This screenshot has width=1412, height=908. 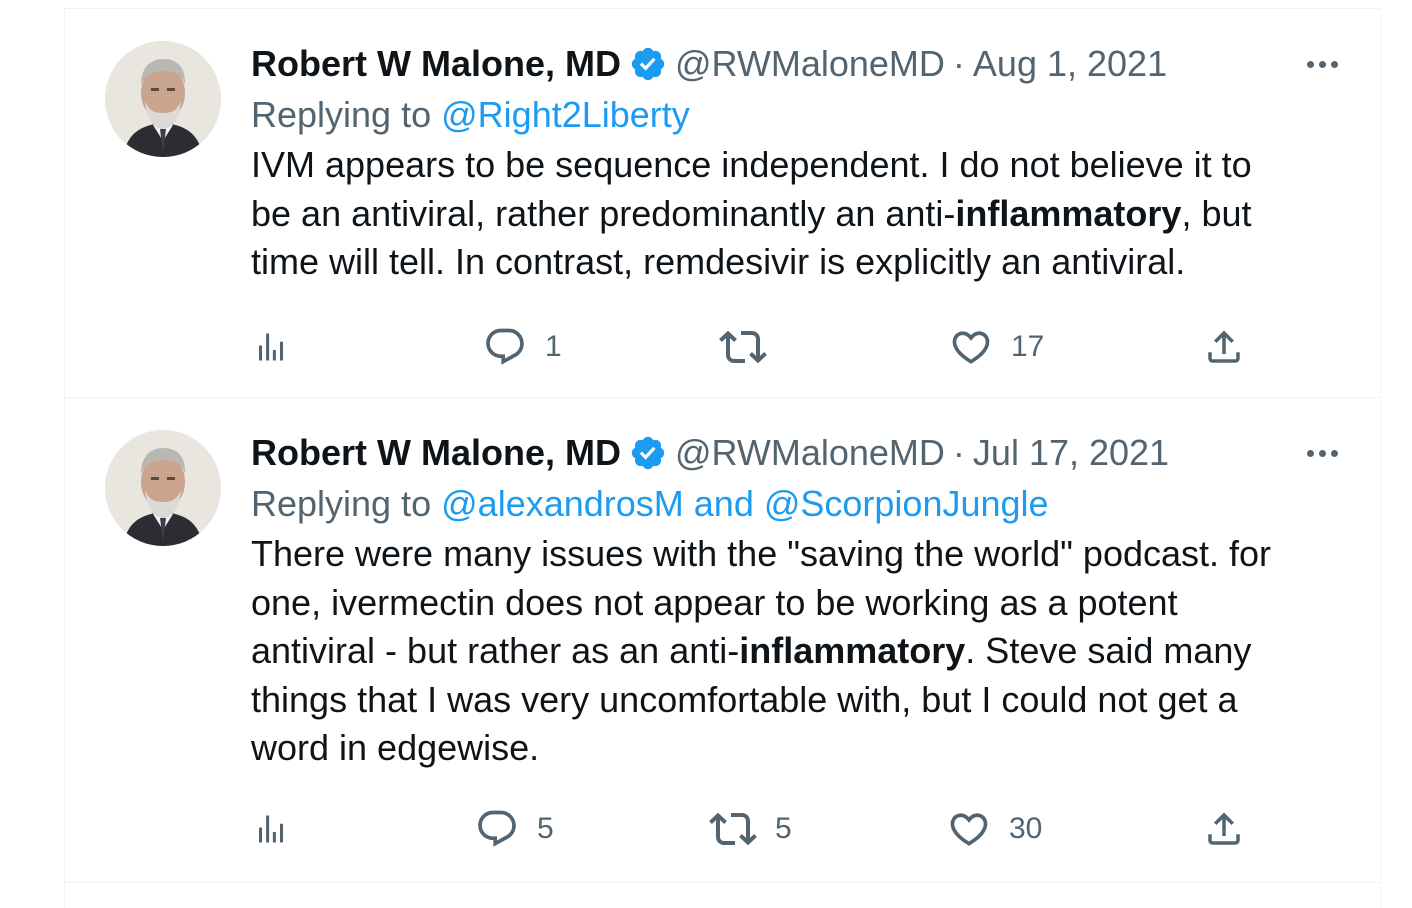 I want to click on like-count: 30, so click(x=1026, y=828).